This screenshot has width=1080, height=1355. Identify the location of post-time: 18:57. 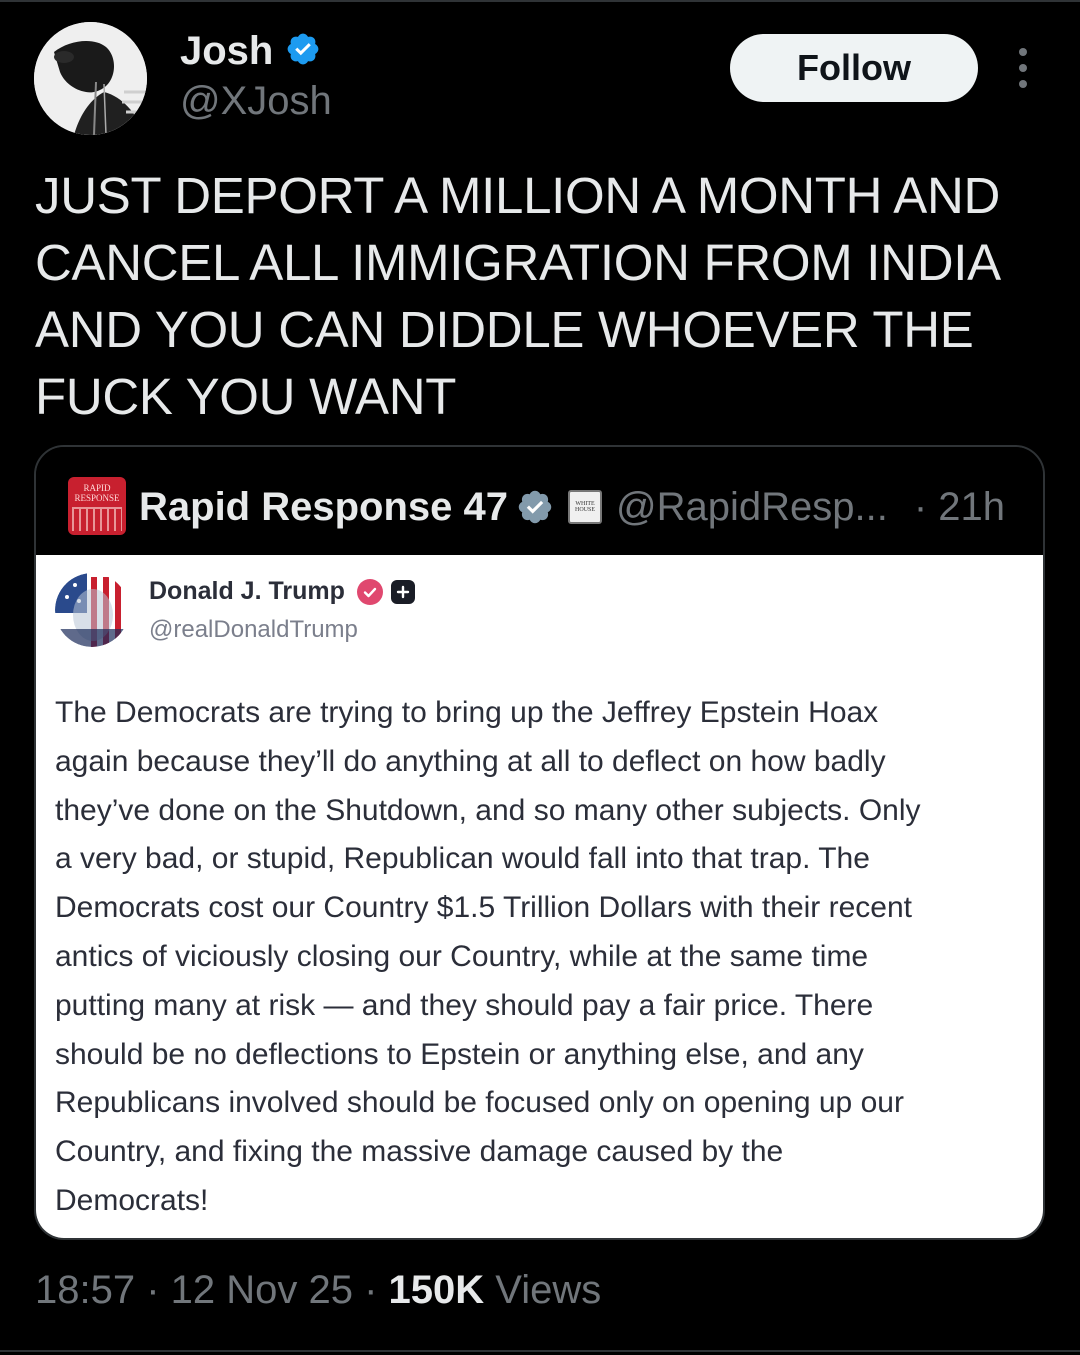
(85, 1290).